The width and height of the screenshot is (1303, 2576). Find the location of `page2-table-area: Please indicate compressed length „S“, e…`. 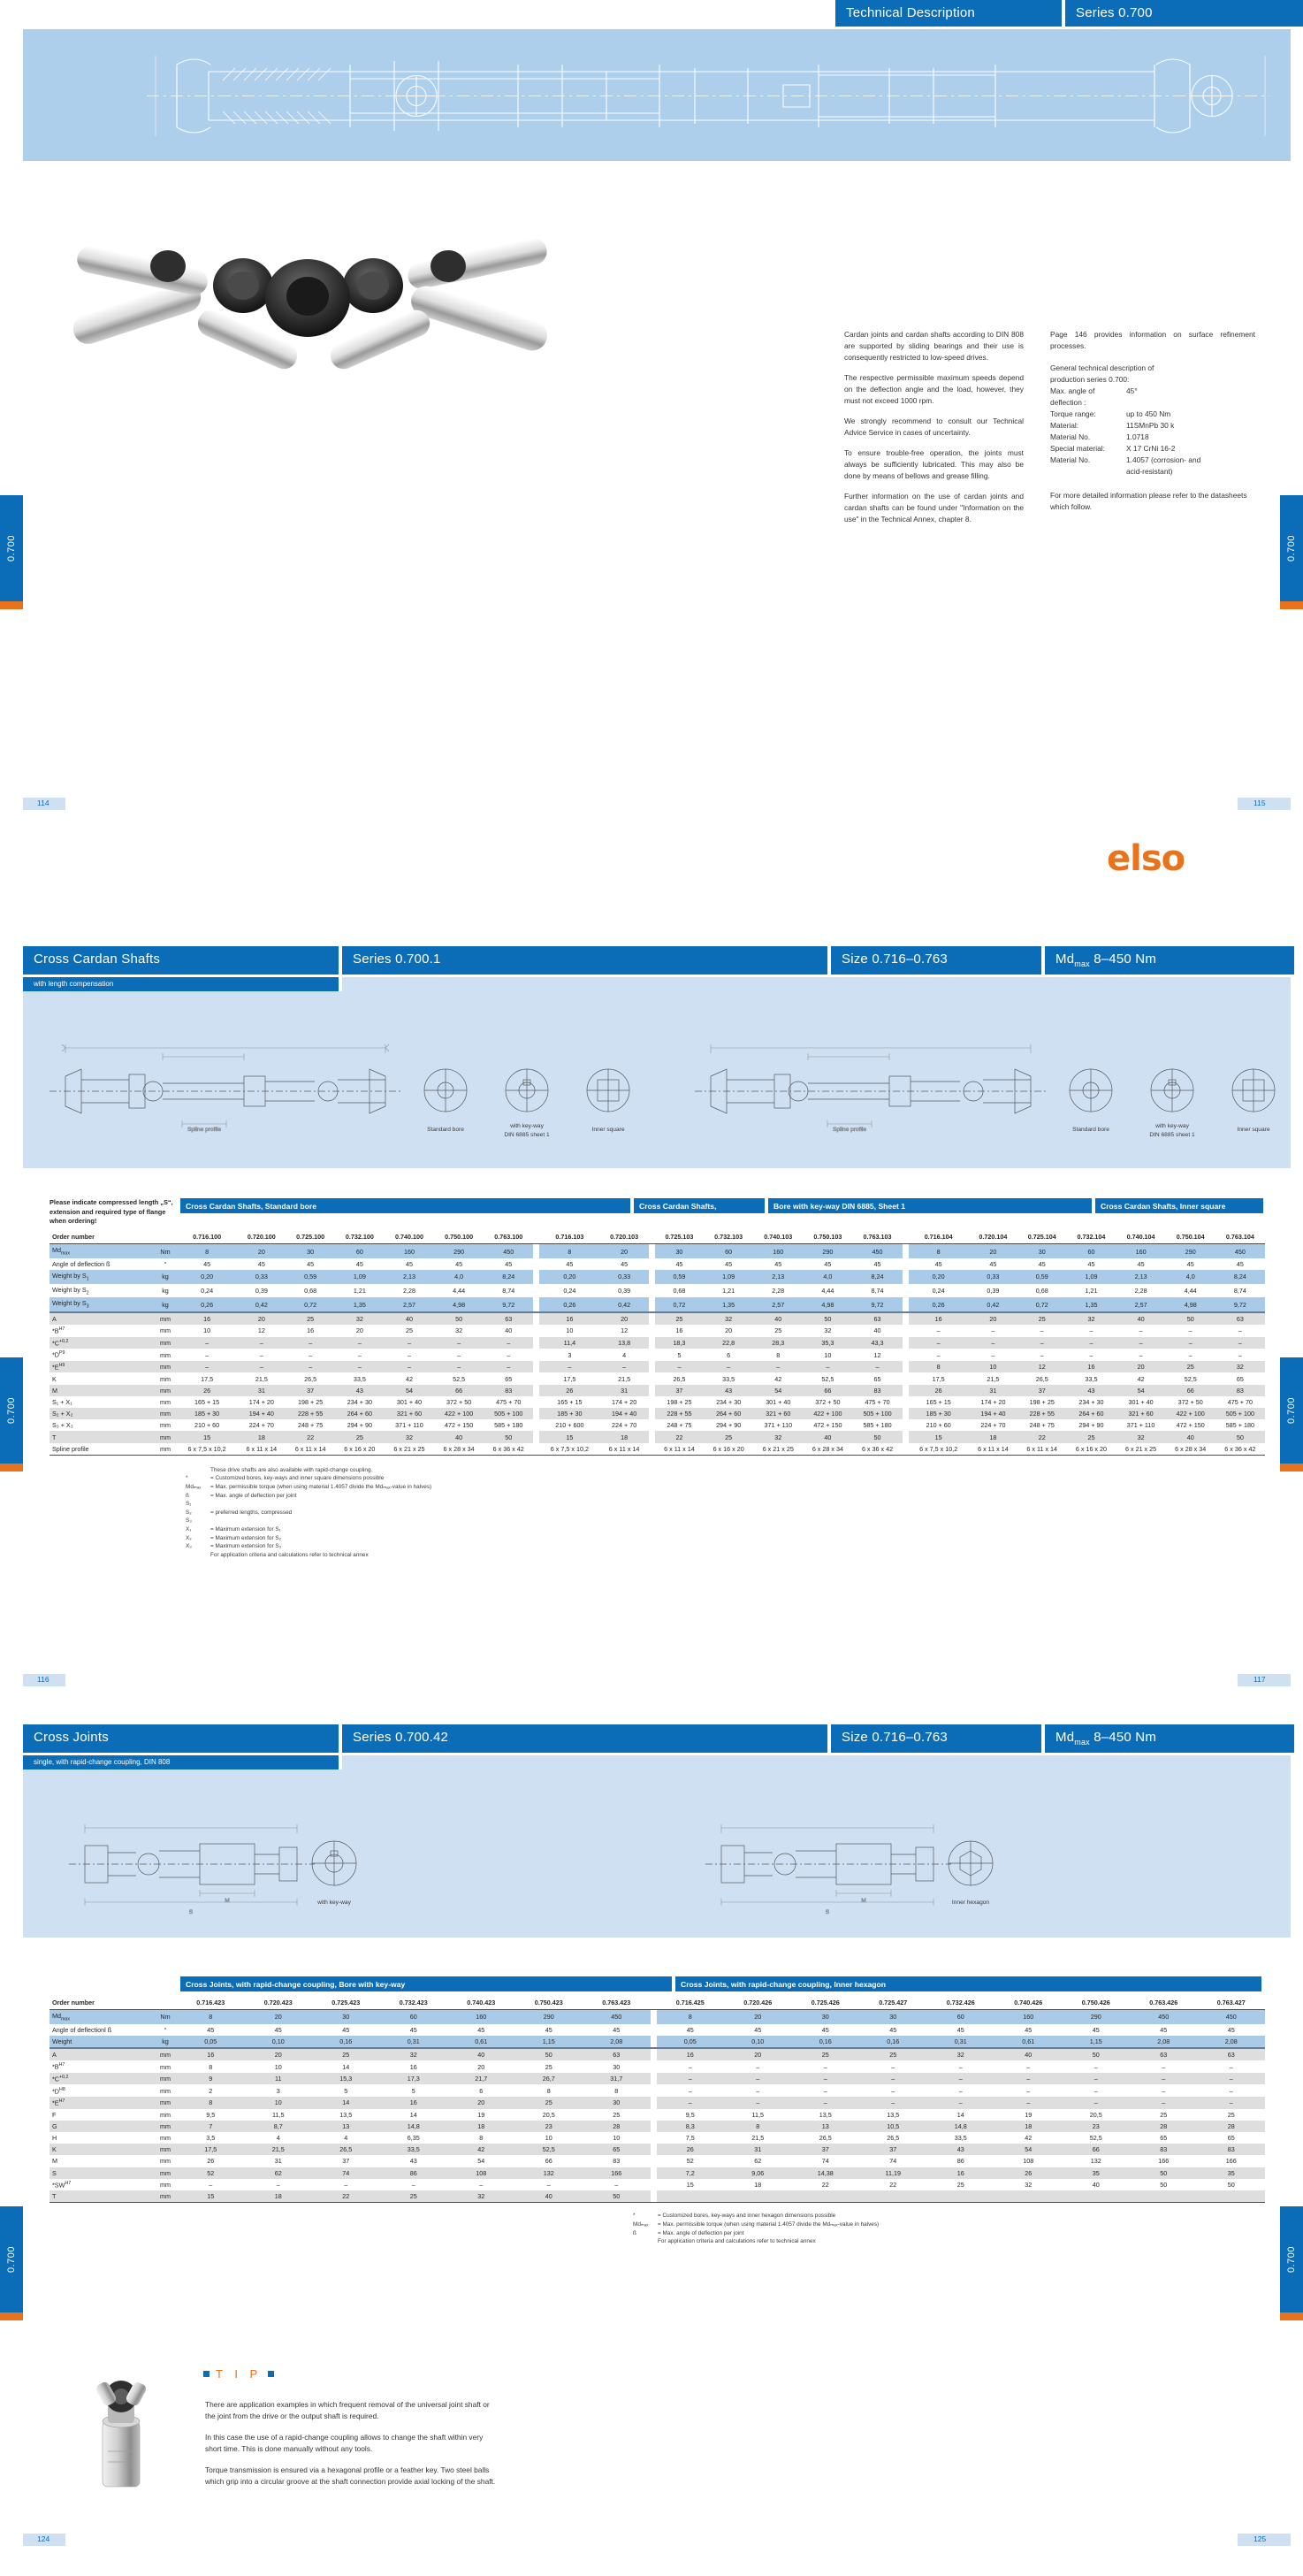

page2-table-area: Please indicate compressed length „S“, e… is located at coordinates (657, 1379).